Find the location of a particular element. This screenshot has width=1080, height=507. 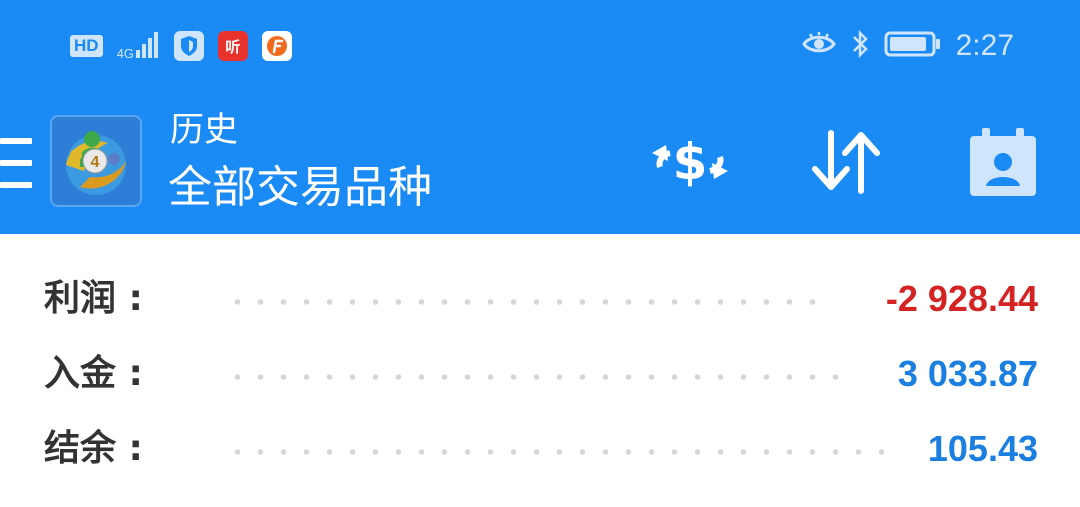

balance-label: 结余 : is located at coordinates (93, 448).